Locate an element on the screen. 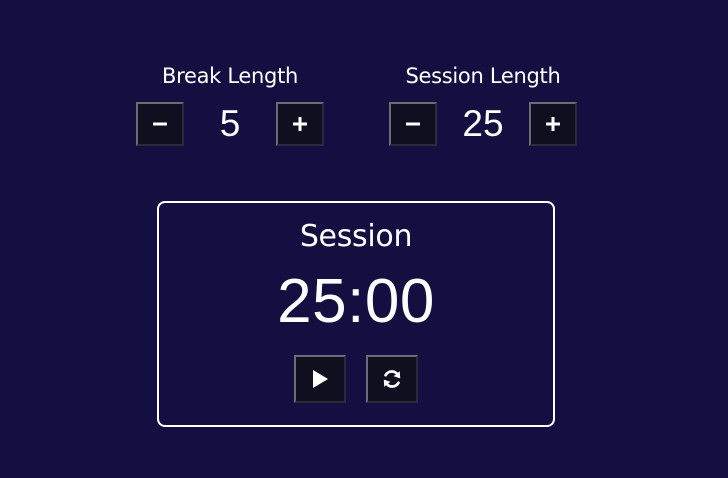  break-length-value: 5 is located at coordinates (230, 123).